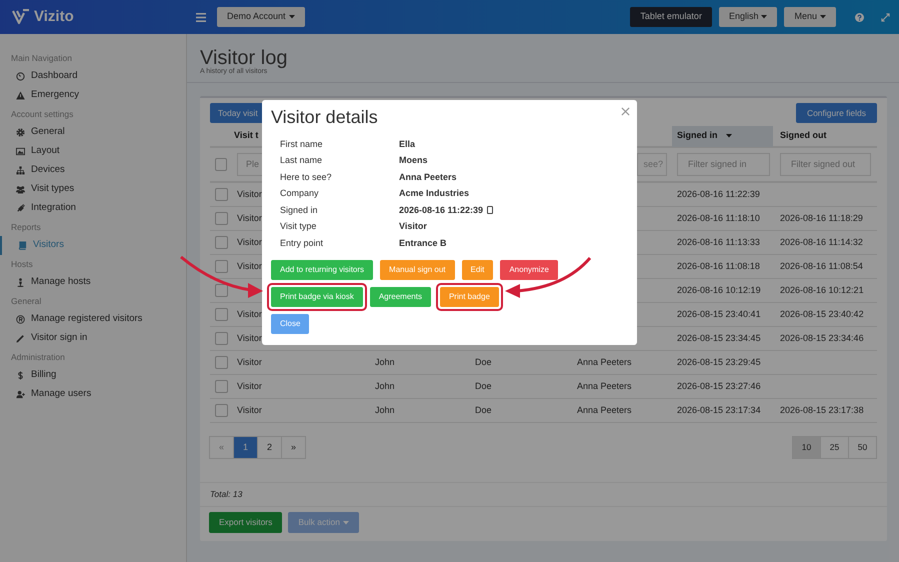 The image size is (899, 562). I want to click on sidebar-item: General, so click(93, 132).